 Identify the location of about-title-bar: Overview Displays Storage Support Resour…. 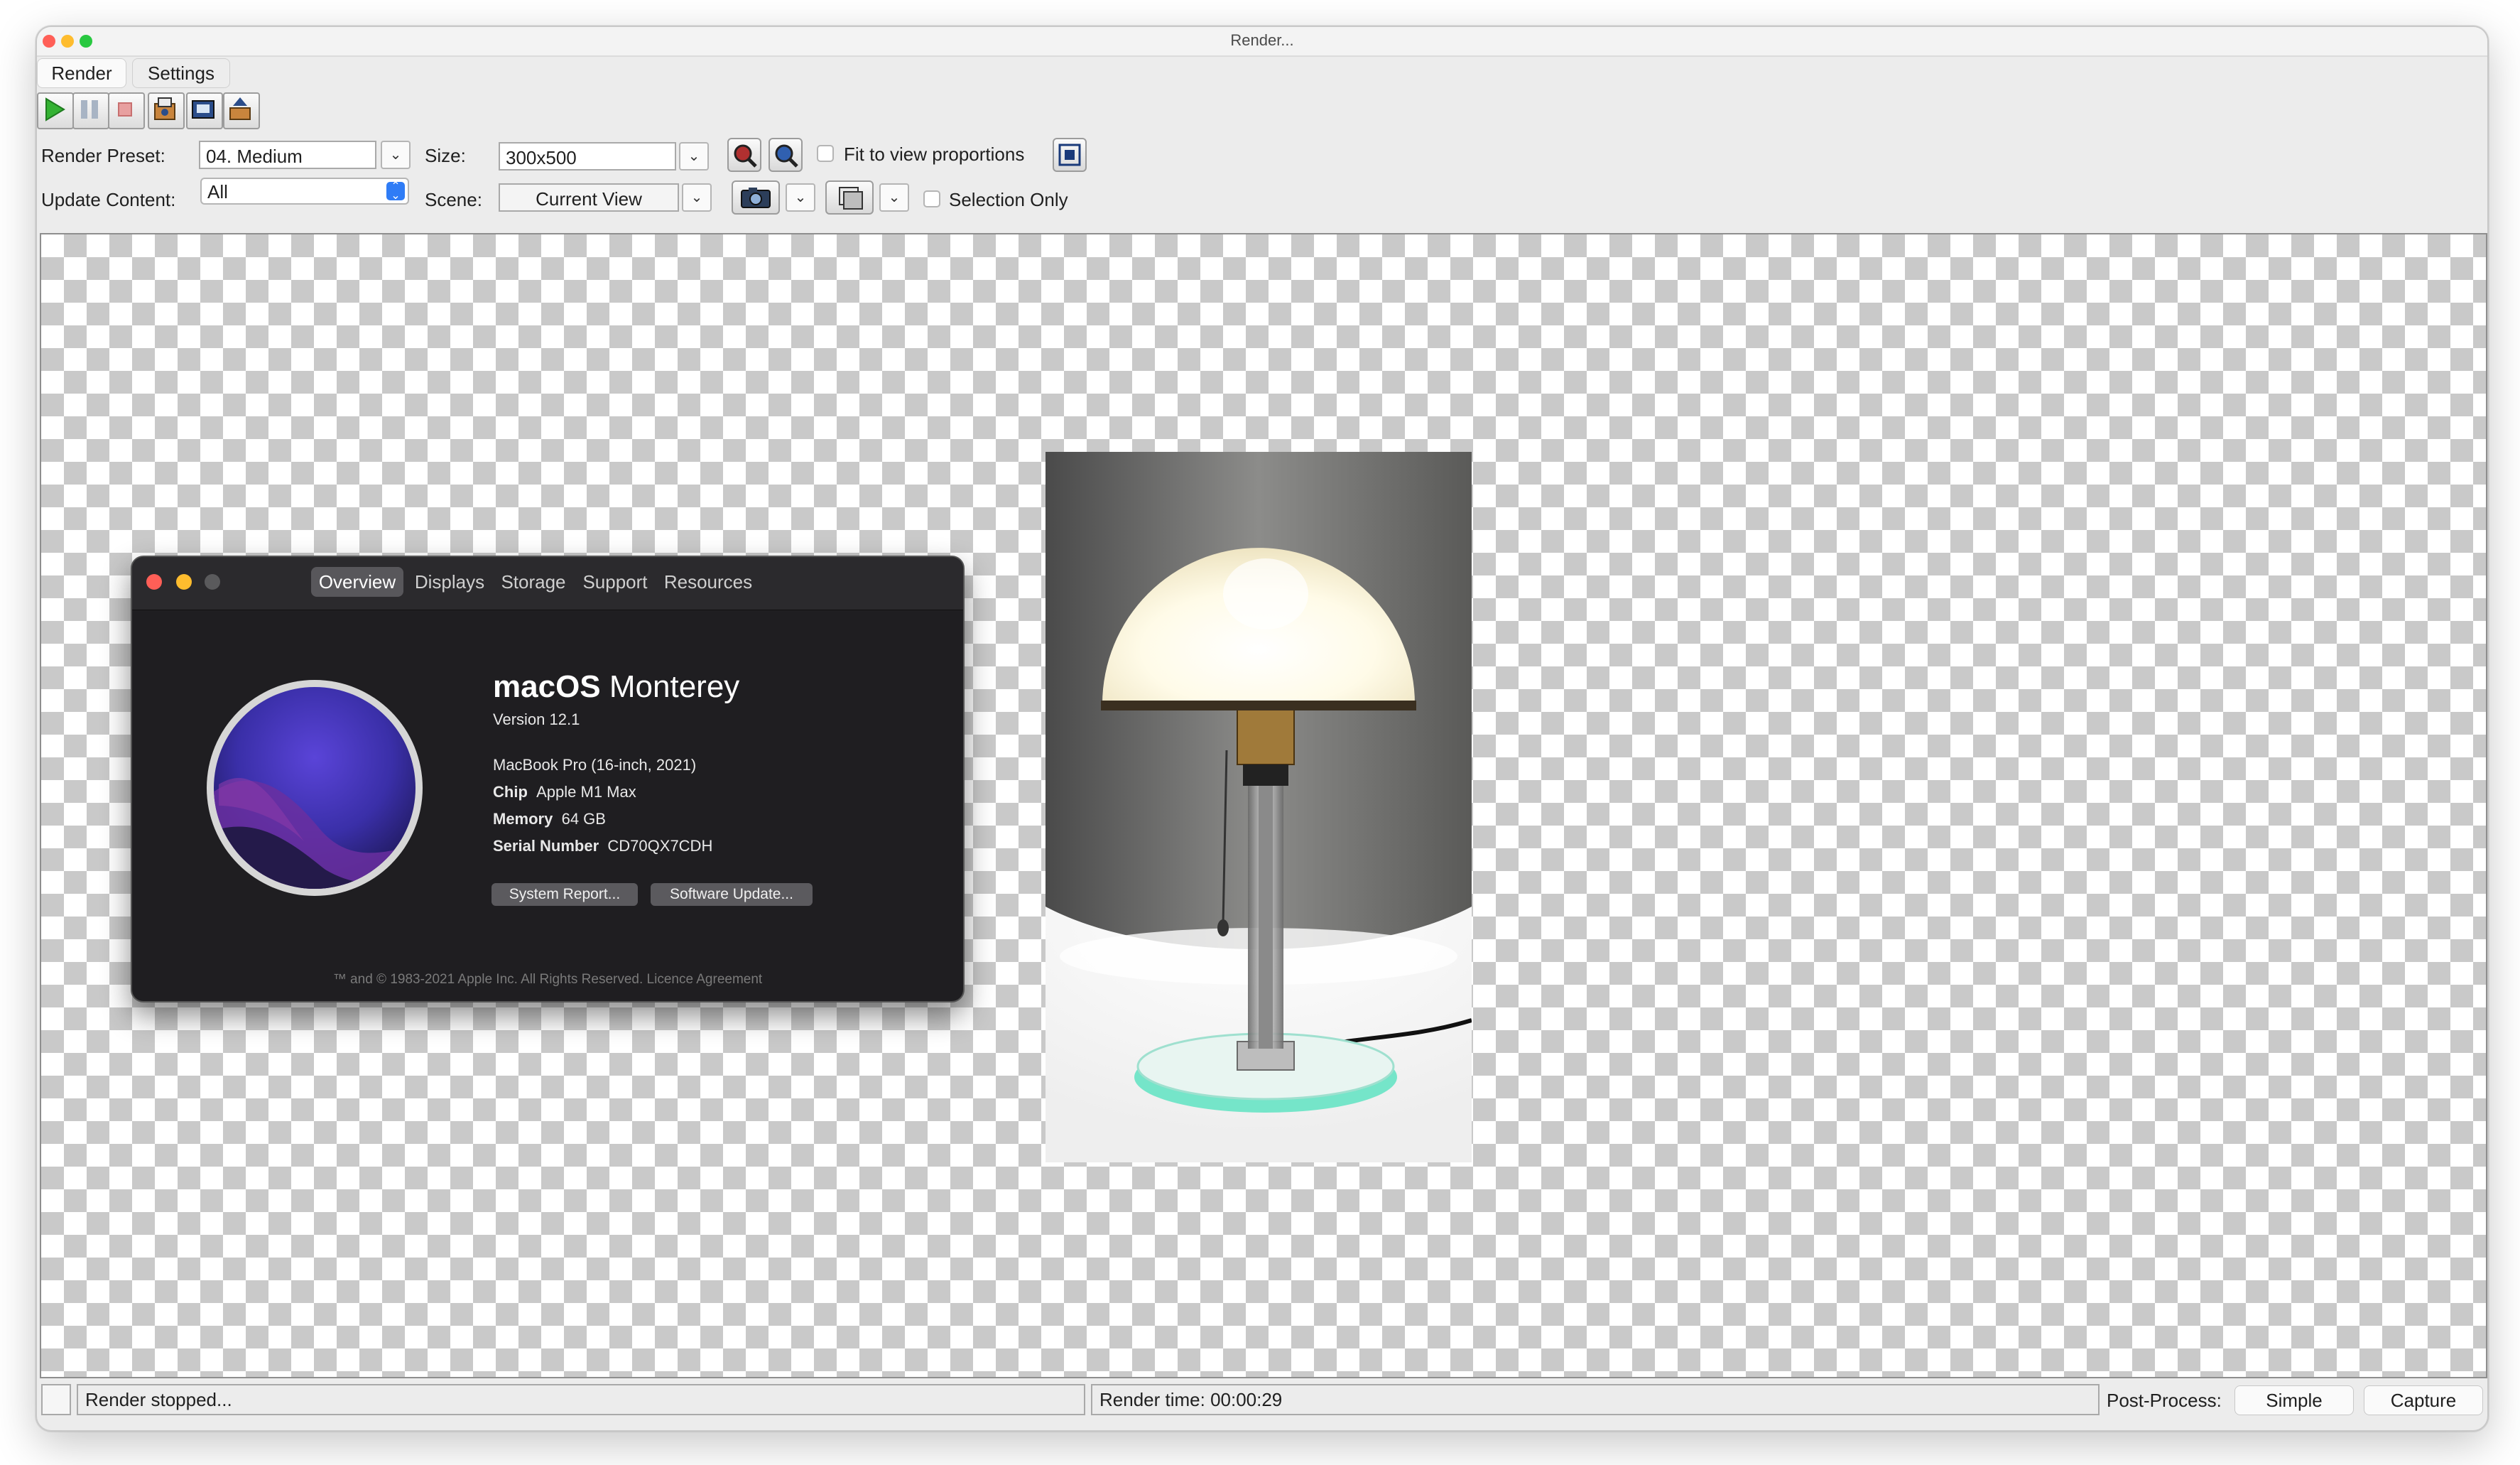
(548, 583).